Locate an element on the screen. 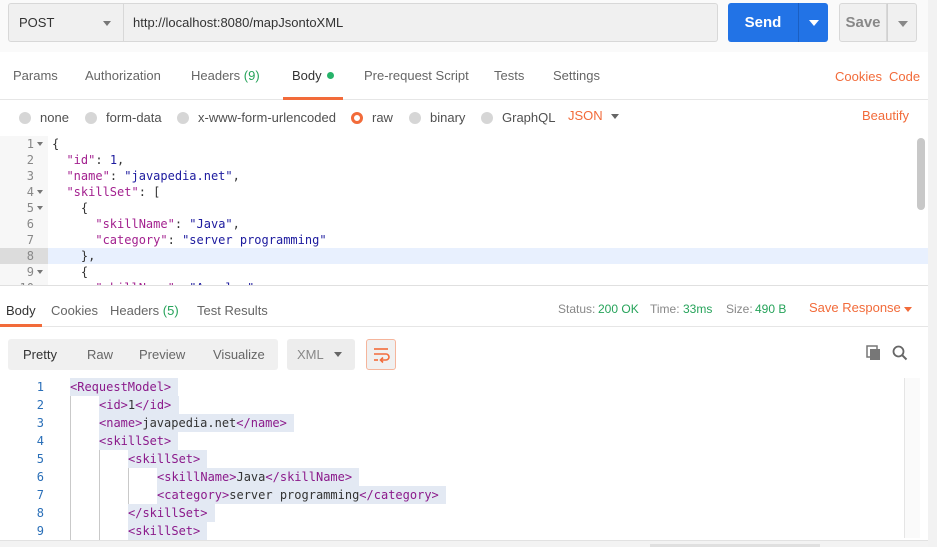 The width and height of the screenshot is (937, 547). url-value: http://localhost:8080/mapJsontoXML is located at coordinates (238, 22).